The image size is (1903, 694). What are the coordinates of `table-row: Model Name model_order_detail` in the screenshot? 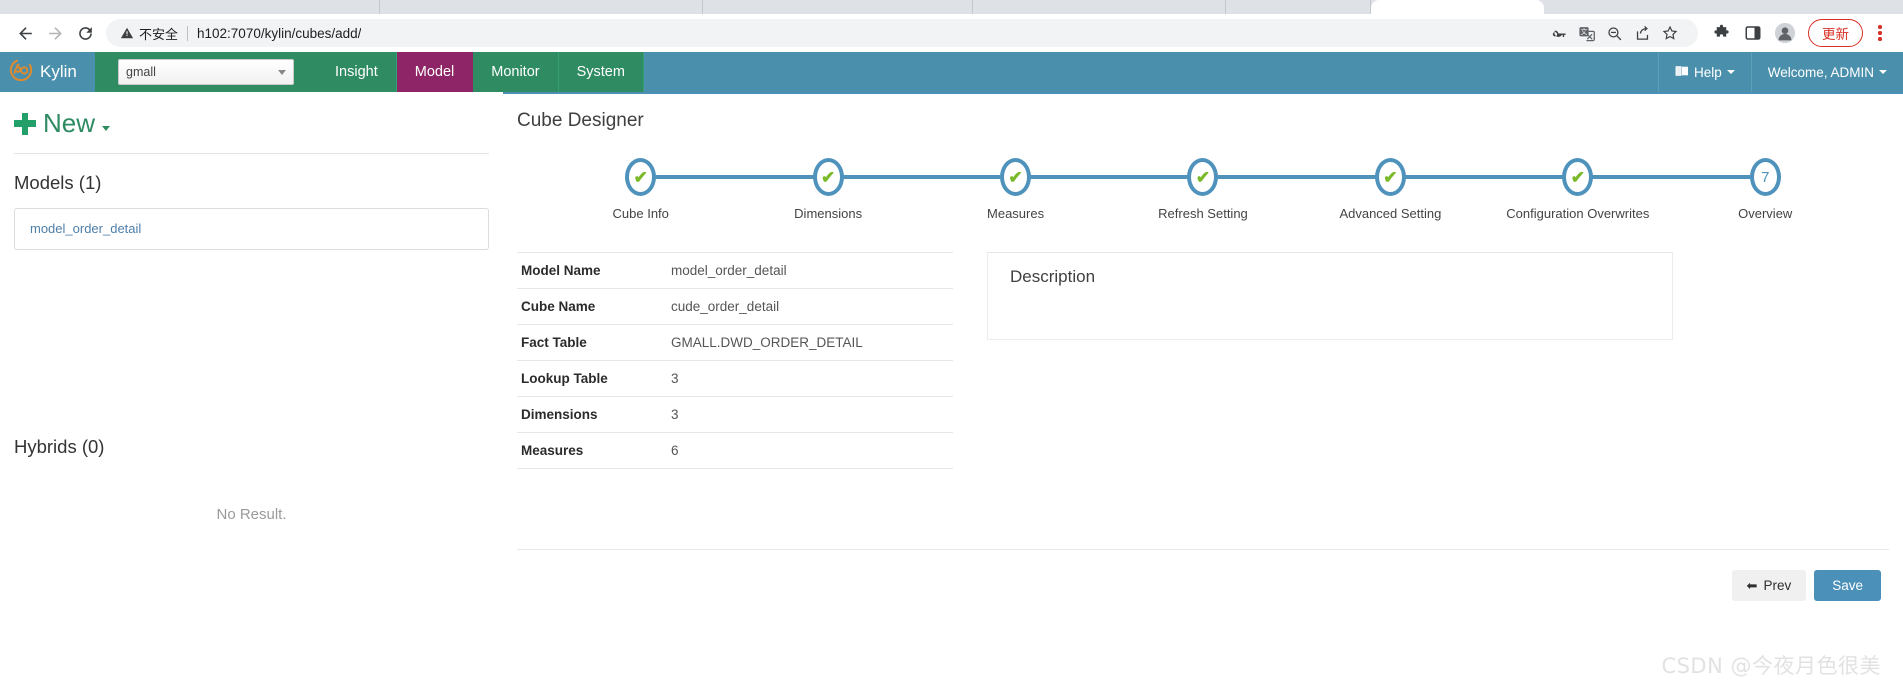 It's located at (735, 270).